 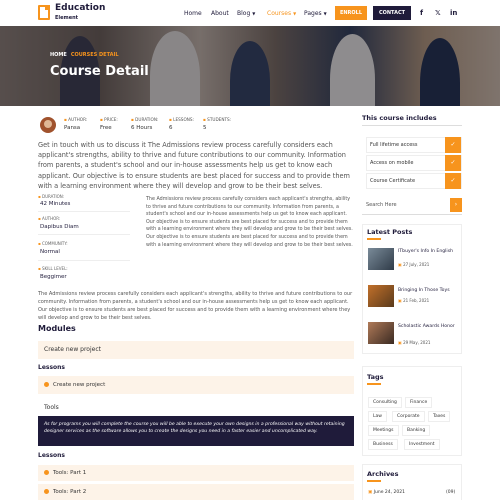 What do you see at coordinates (438, 13) in the screenshot?
I see `twitter-icon: 𝕏` at bounding box center [438, 13].